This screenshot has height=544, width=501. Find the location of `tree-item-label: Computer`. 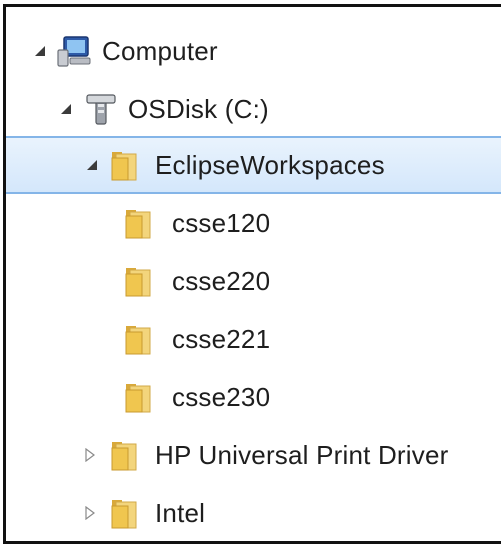

tree-item-label: Computer is located at coordinates (160, 50).